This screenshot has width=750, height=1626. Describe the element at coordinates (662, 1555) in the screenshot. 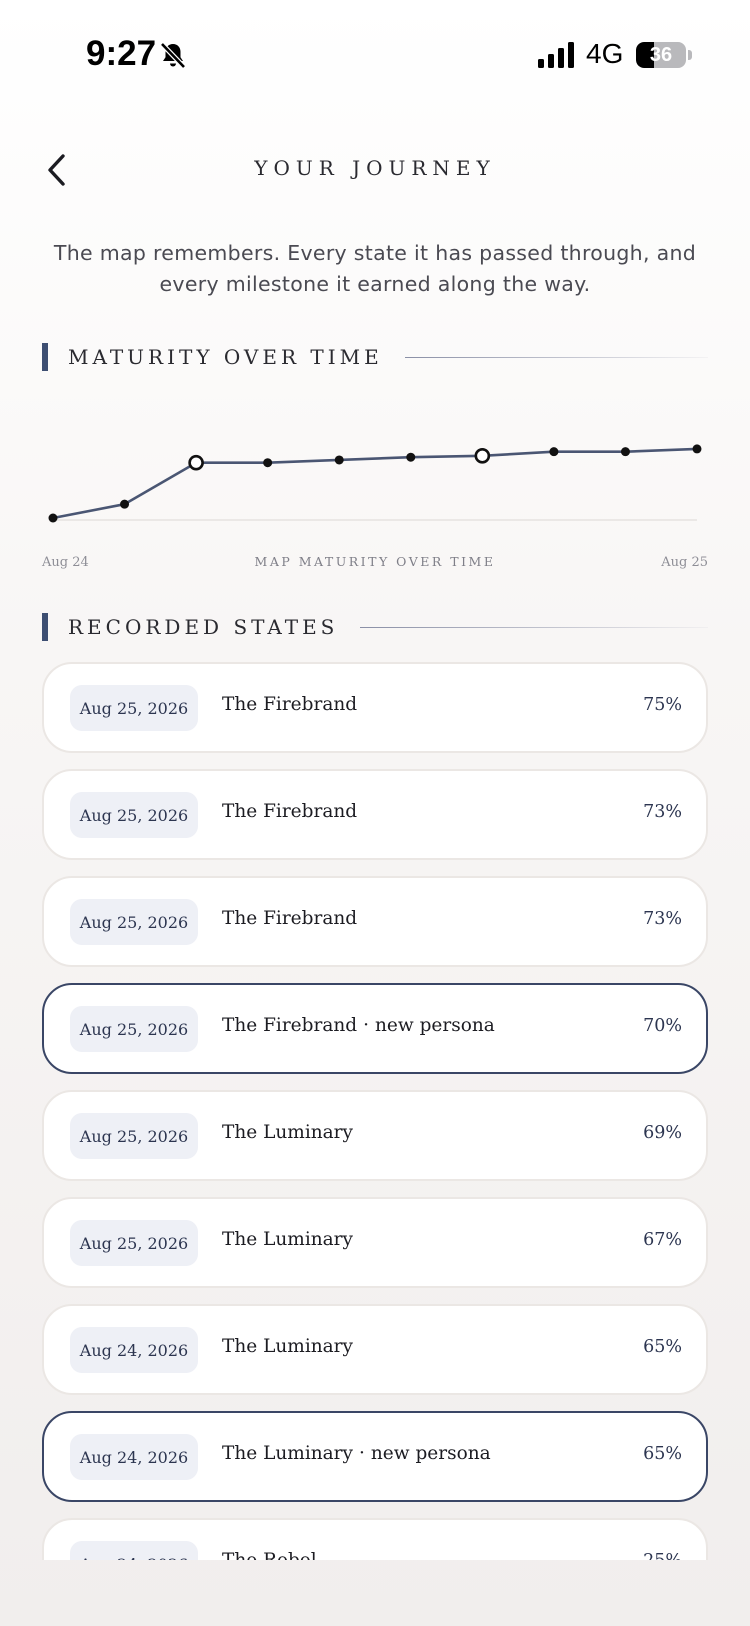

I see `state-maturity: 25%` at that location.